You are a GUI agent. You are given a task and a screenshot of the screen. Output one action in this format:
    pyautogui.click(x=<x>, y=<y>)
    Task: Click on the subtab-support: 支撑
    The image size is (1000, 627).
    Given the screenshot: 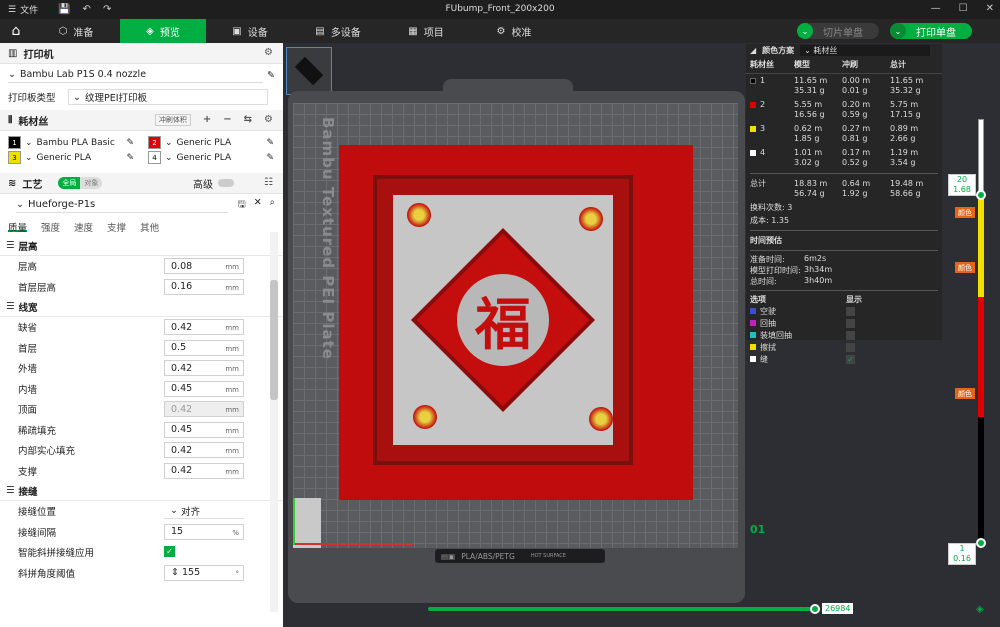 What is the action you would take?
    pyautogui.click(x=116, y=227)
    